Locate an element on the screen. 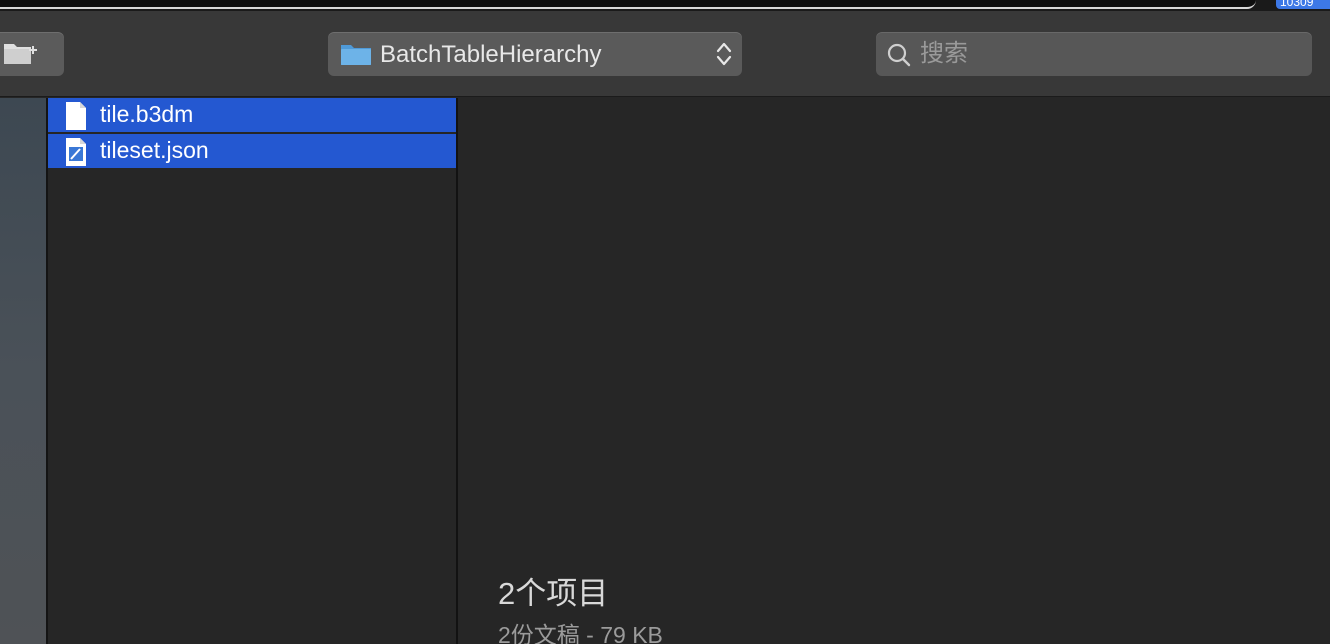 The height and width of the screenshot is (644, 1330). json-document-icon is located at coordinates (76, 152).